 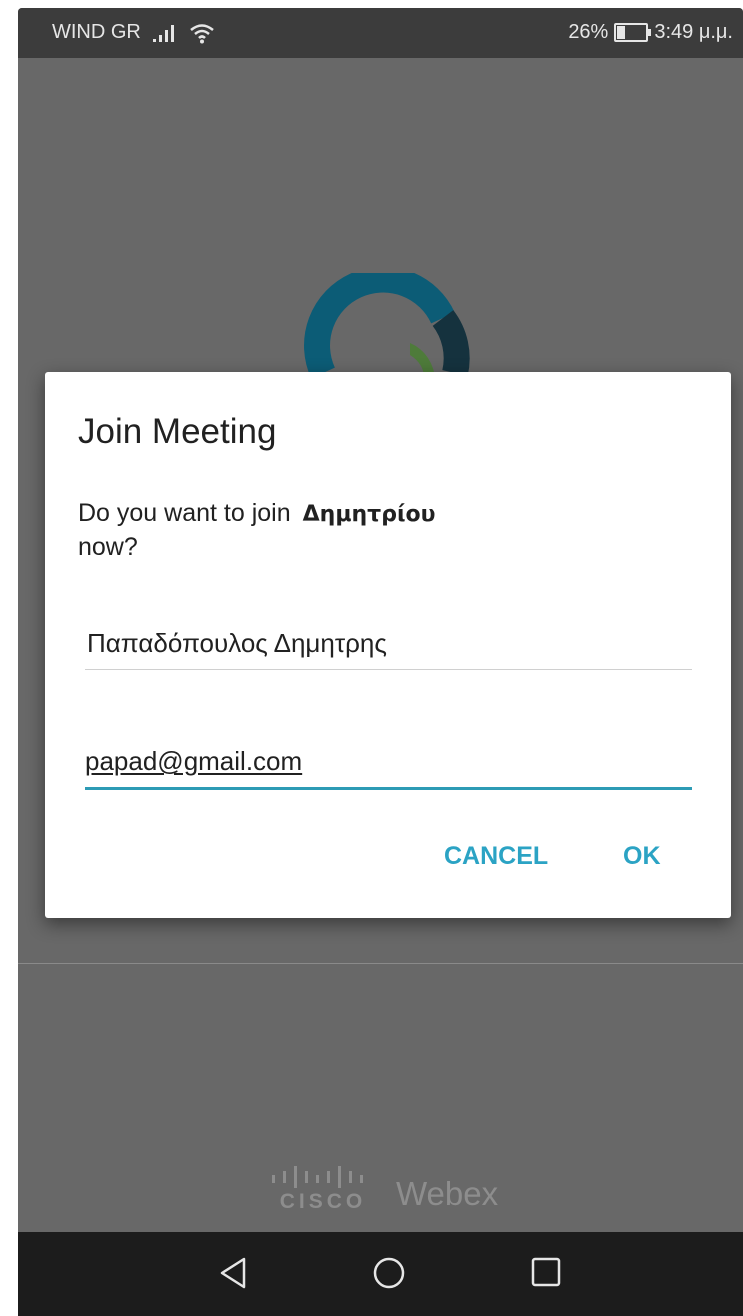 What do you see at coordinates (369, 514) in the screenshot?
I see `meeting-name: Δημητρίου` at bounding box center [369, 514].